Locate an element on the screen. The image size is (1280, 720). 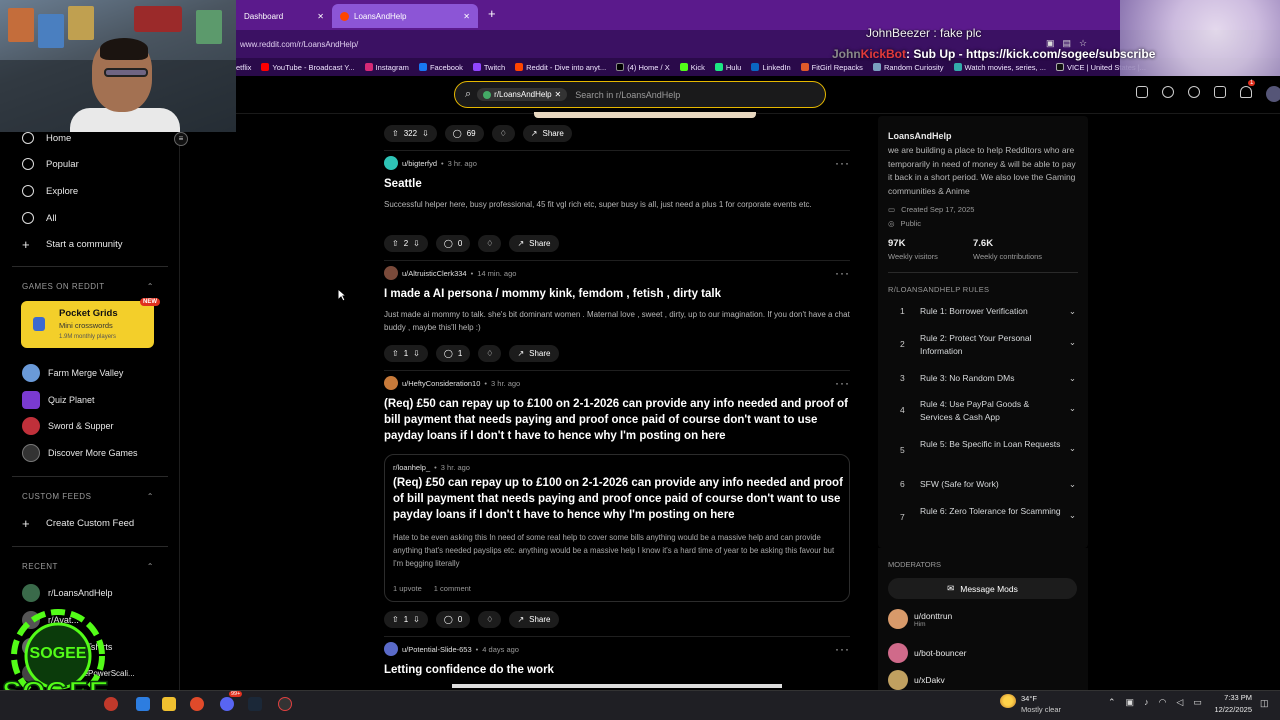
chevron-up-icon: ⌃ is located at coordinates (1112, 702).